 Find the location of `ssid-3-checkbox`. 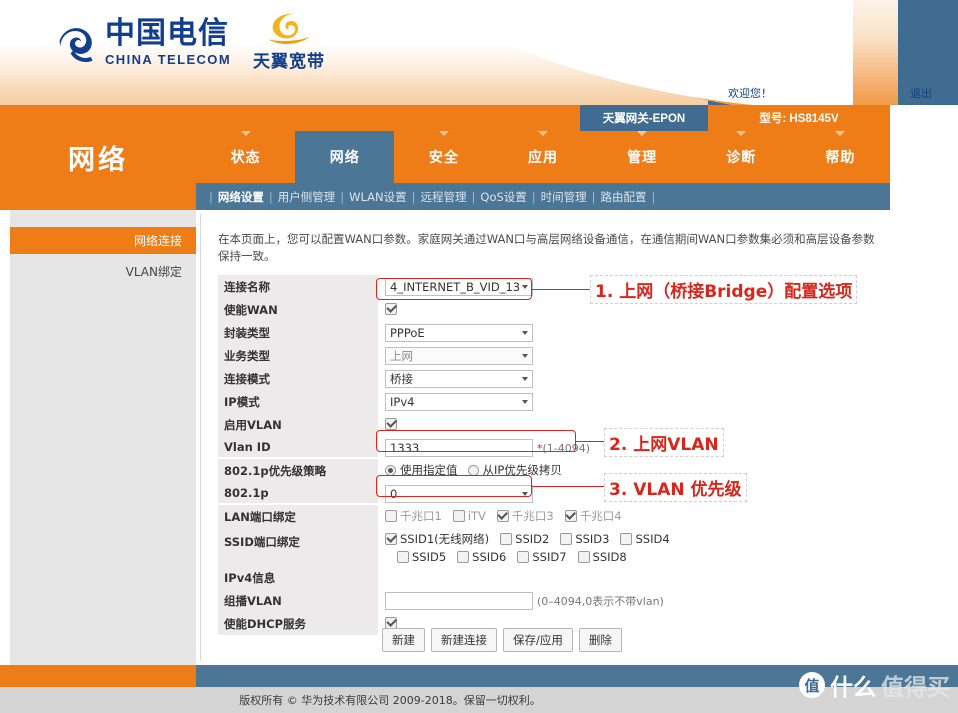

ssid-3-checkbox is located at coordinates (566, 539).